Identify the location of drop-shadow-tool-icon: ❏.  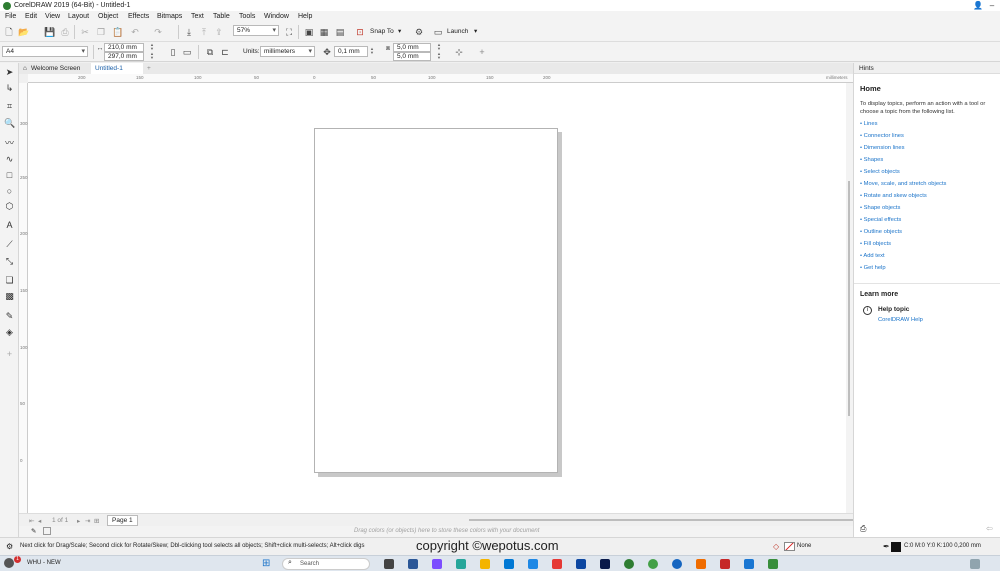
(9, 280).